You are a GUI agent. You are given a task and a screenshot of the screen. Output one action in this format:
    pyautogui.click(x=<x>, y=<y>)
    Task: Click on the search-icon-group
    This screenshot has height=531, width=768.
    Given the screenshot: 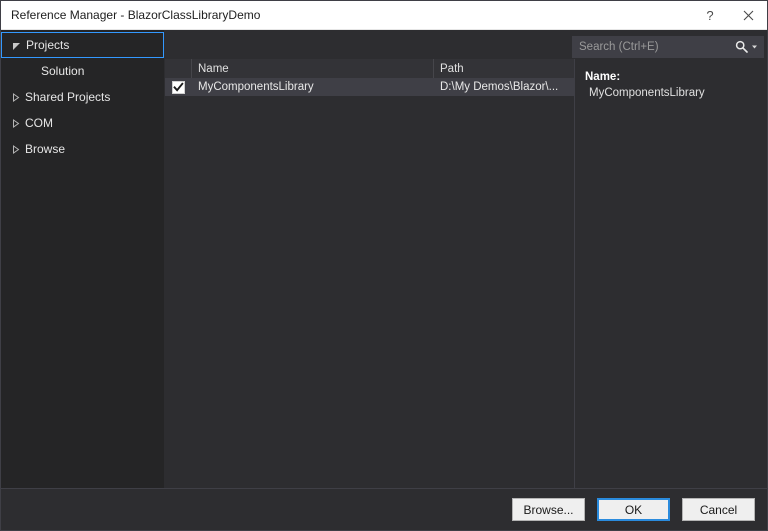 What is the action you would take?
    pyautogui.click(x=747, y=46)
    